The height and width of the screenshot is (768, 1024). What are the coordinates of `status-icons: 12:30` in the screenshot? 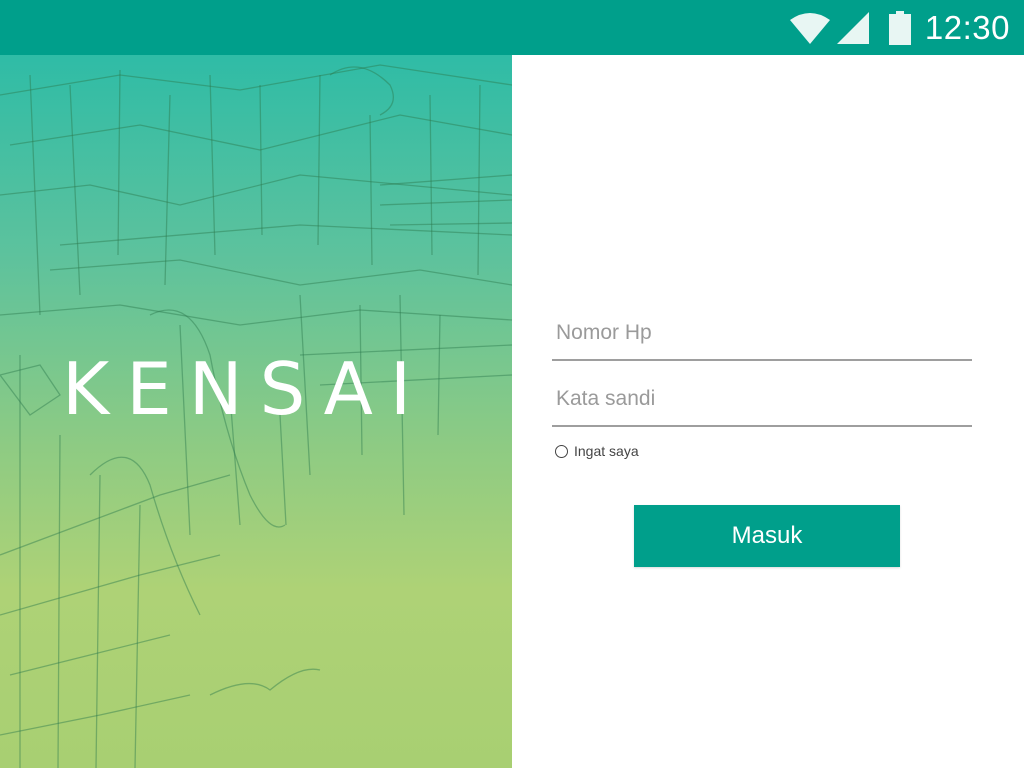 It's located at (899, 27).